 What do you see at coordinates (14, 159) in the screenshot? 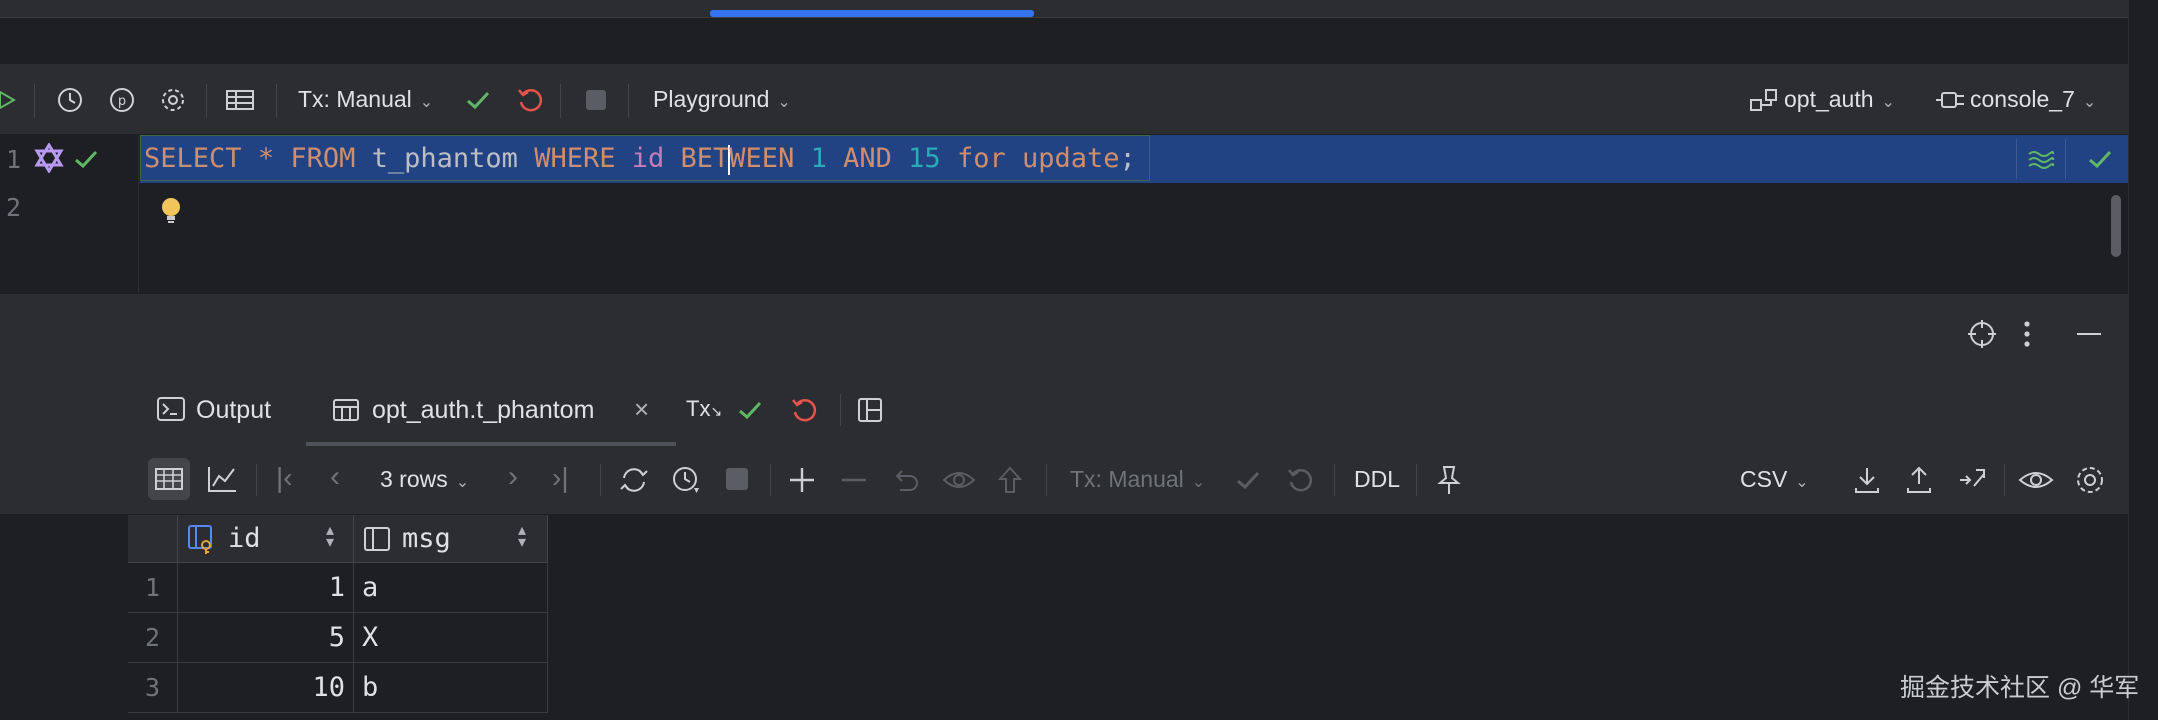
I see `line-number: 1` at bounding box center [14, 159].